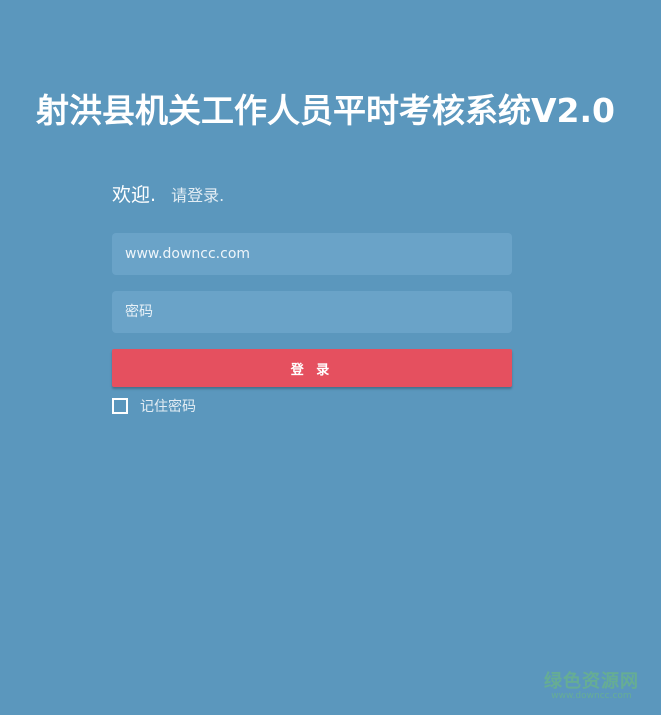 This screenshot has height=715, width=661. Describe the element at coordinates (325, 110) in the screenshot. I see `app-title: 射洪县机关工作人员平时考核系统V2.0` at that location.